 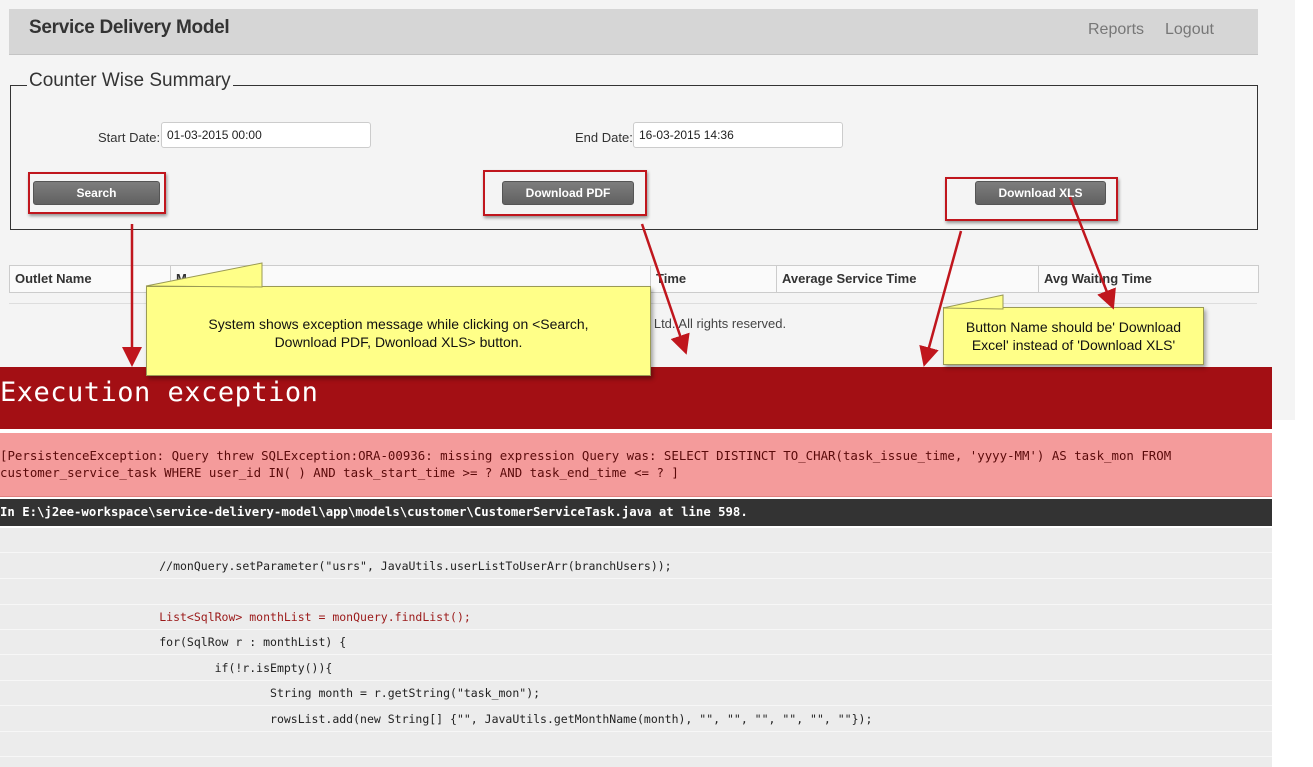 I want to click on code-line: String month = r.getString("task_mon");, so click(x=636, y=693).